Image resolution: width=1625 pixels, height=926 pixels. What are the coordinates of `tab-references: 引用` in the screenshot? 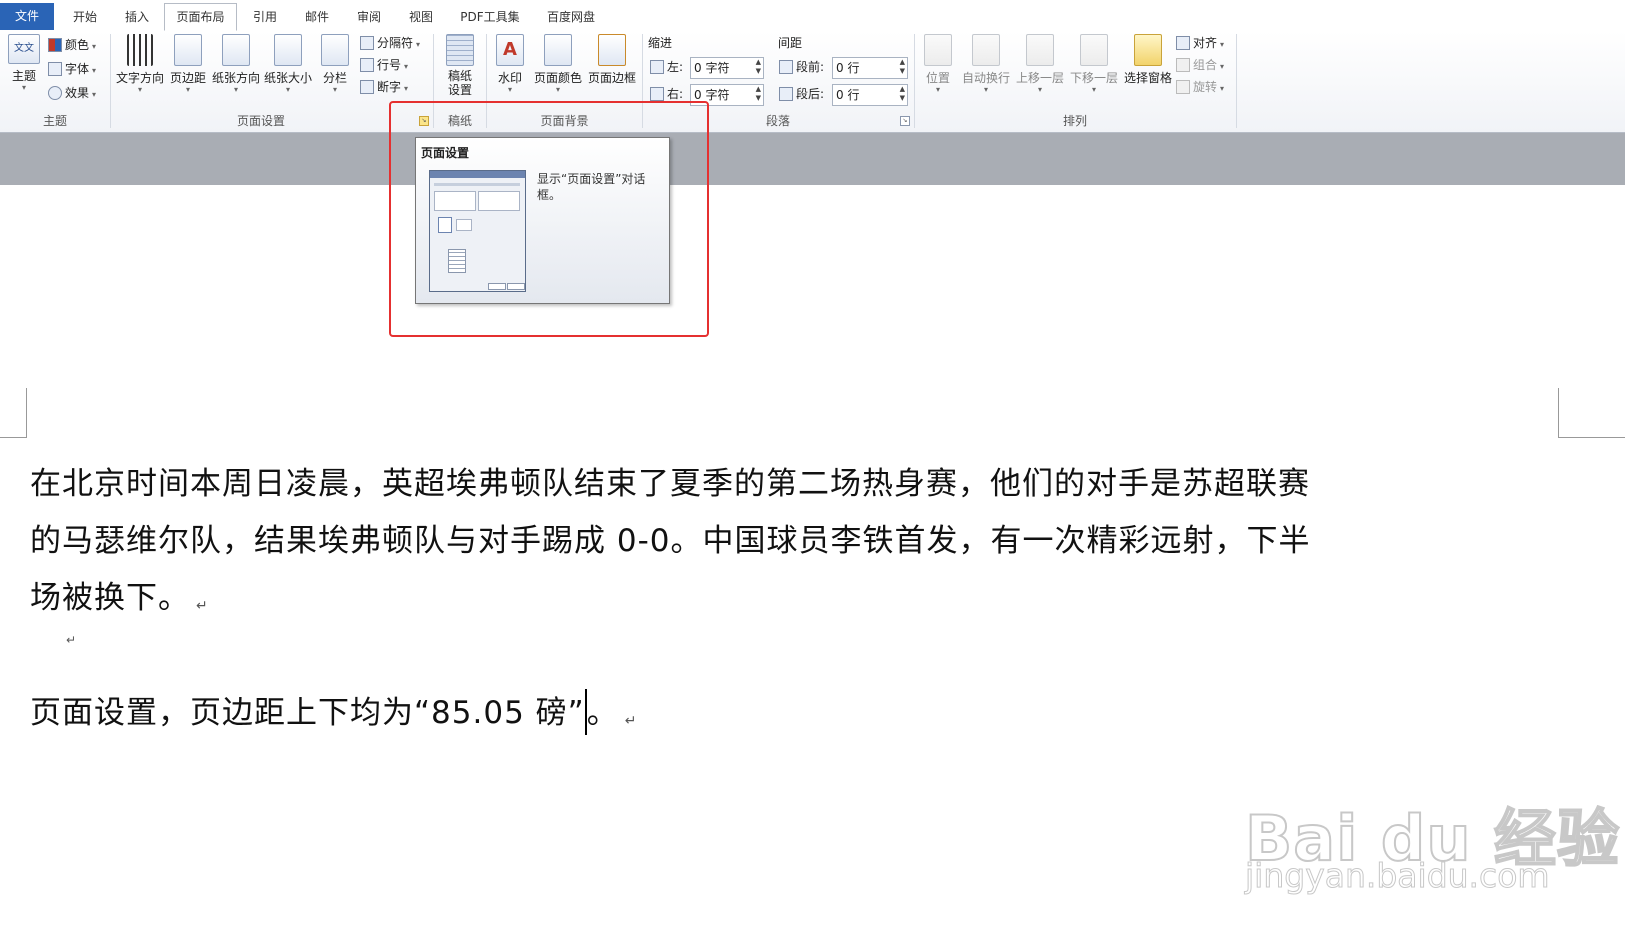 It's located at (265, 18).